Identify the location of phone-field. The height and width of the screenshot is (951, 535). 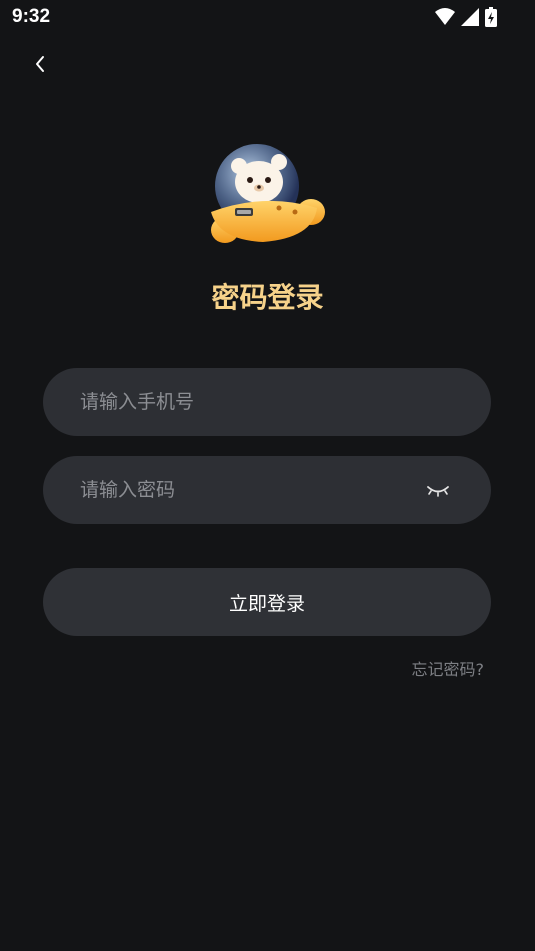
(267, 402).